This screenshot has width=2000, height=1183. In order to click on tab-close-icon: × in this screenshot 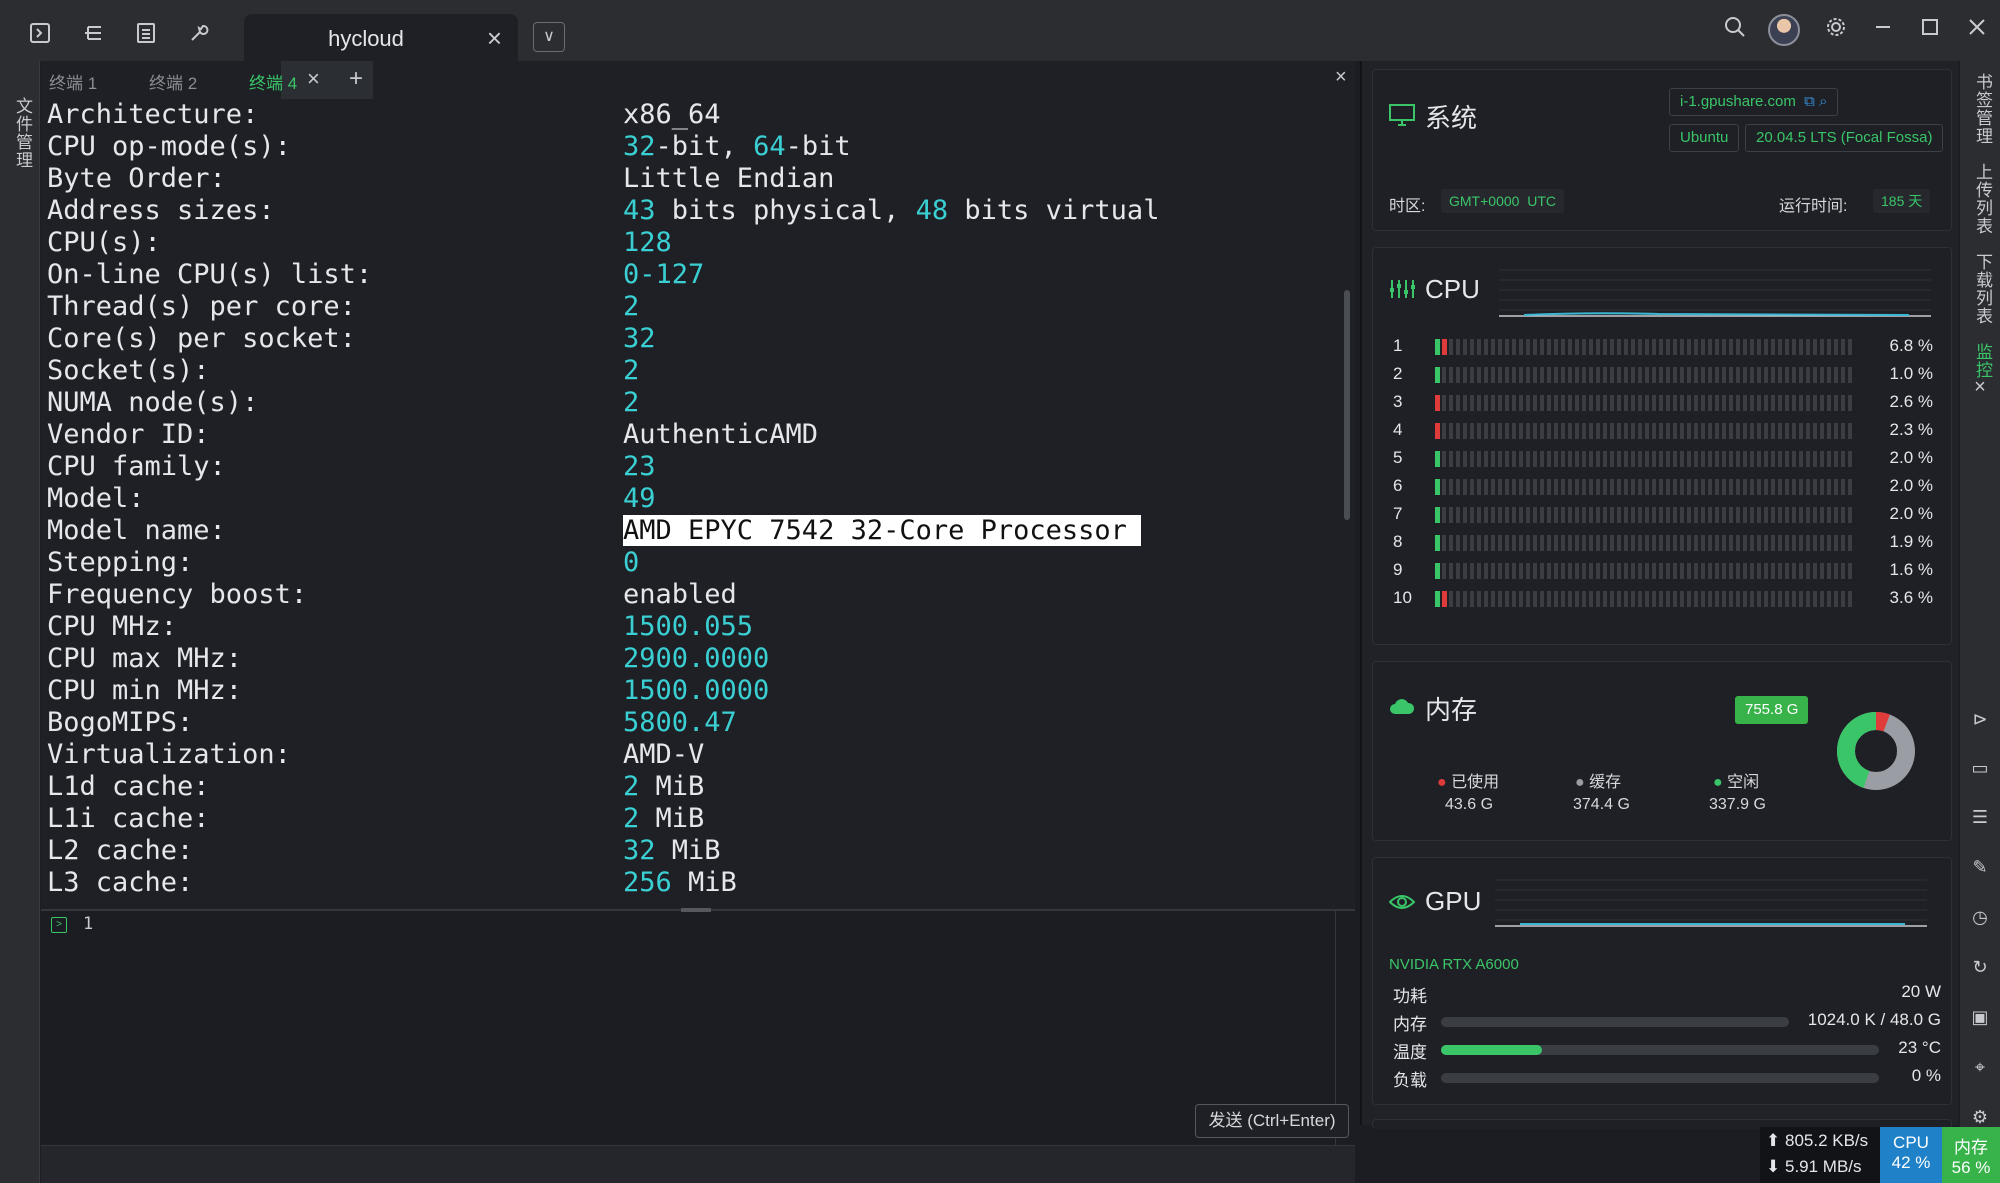, I will do `click(313, 79)`.